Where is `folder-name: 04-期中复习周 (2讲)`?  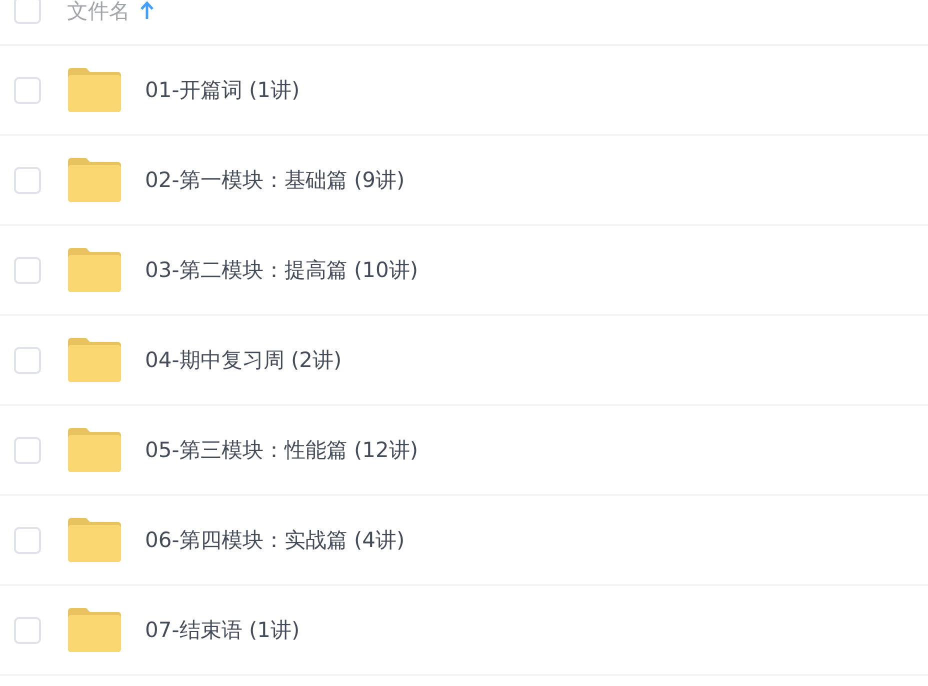 folder-name: 04-期中复习周 (2讲) is located at coordinates (243, 360).